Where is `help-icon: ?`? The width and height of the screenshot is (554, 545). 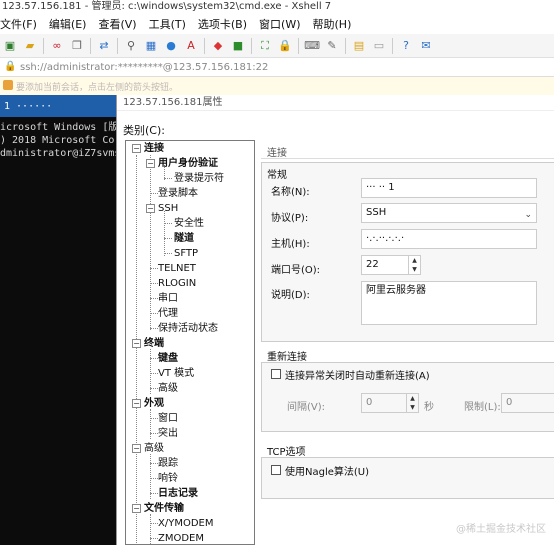
help-icon: ? is located at coordinates (406, 46).